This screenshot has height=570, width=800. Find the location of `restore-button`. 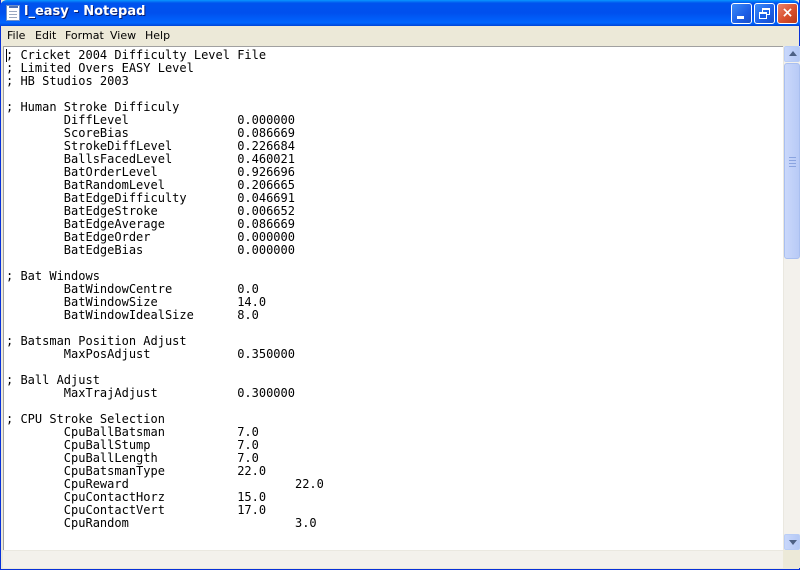

restore-button is located at coordinates (764, 13).